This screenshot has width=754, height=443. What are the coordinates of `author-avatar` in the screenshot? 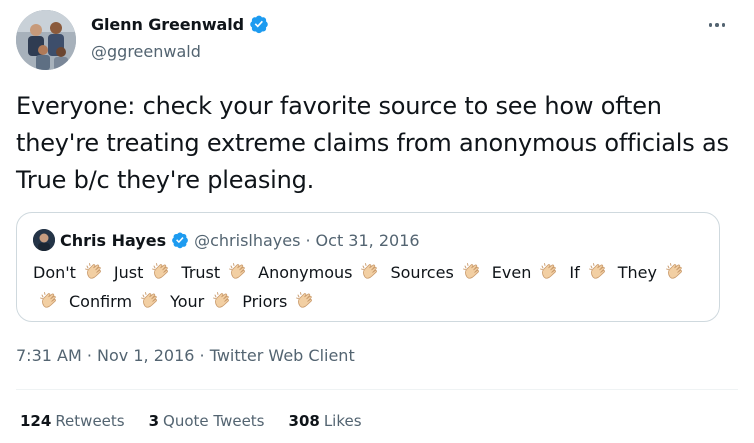 It's located at (46, 40).